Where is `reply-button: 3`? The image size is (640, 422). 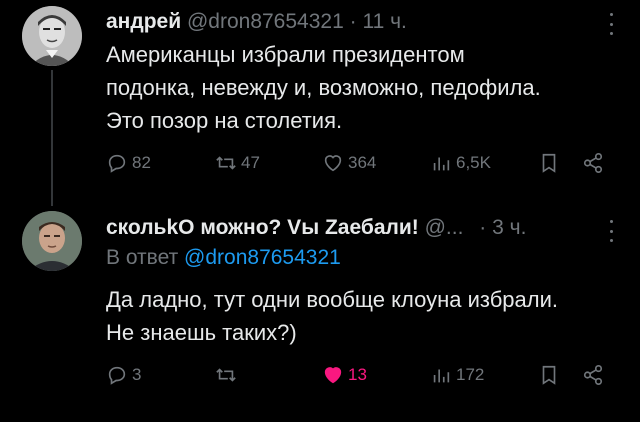 reply-button: 3 is located at coordinates (123, 375).